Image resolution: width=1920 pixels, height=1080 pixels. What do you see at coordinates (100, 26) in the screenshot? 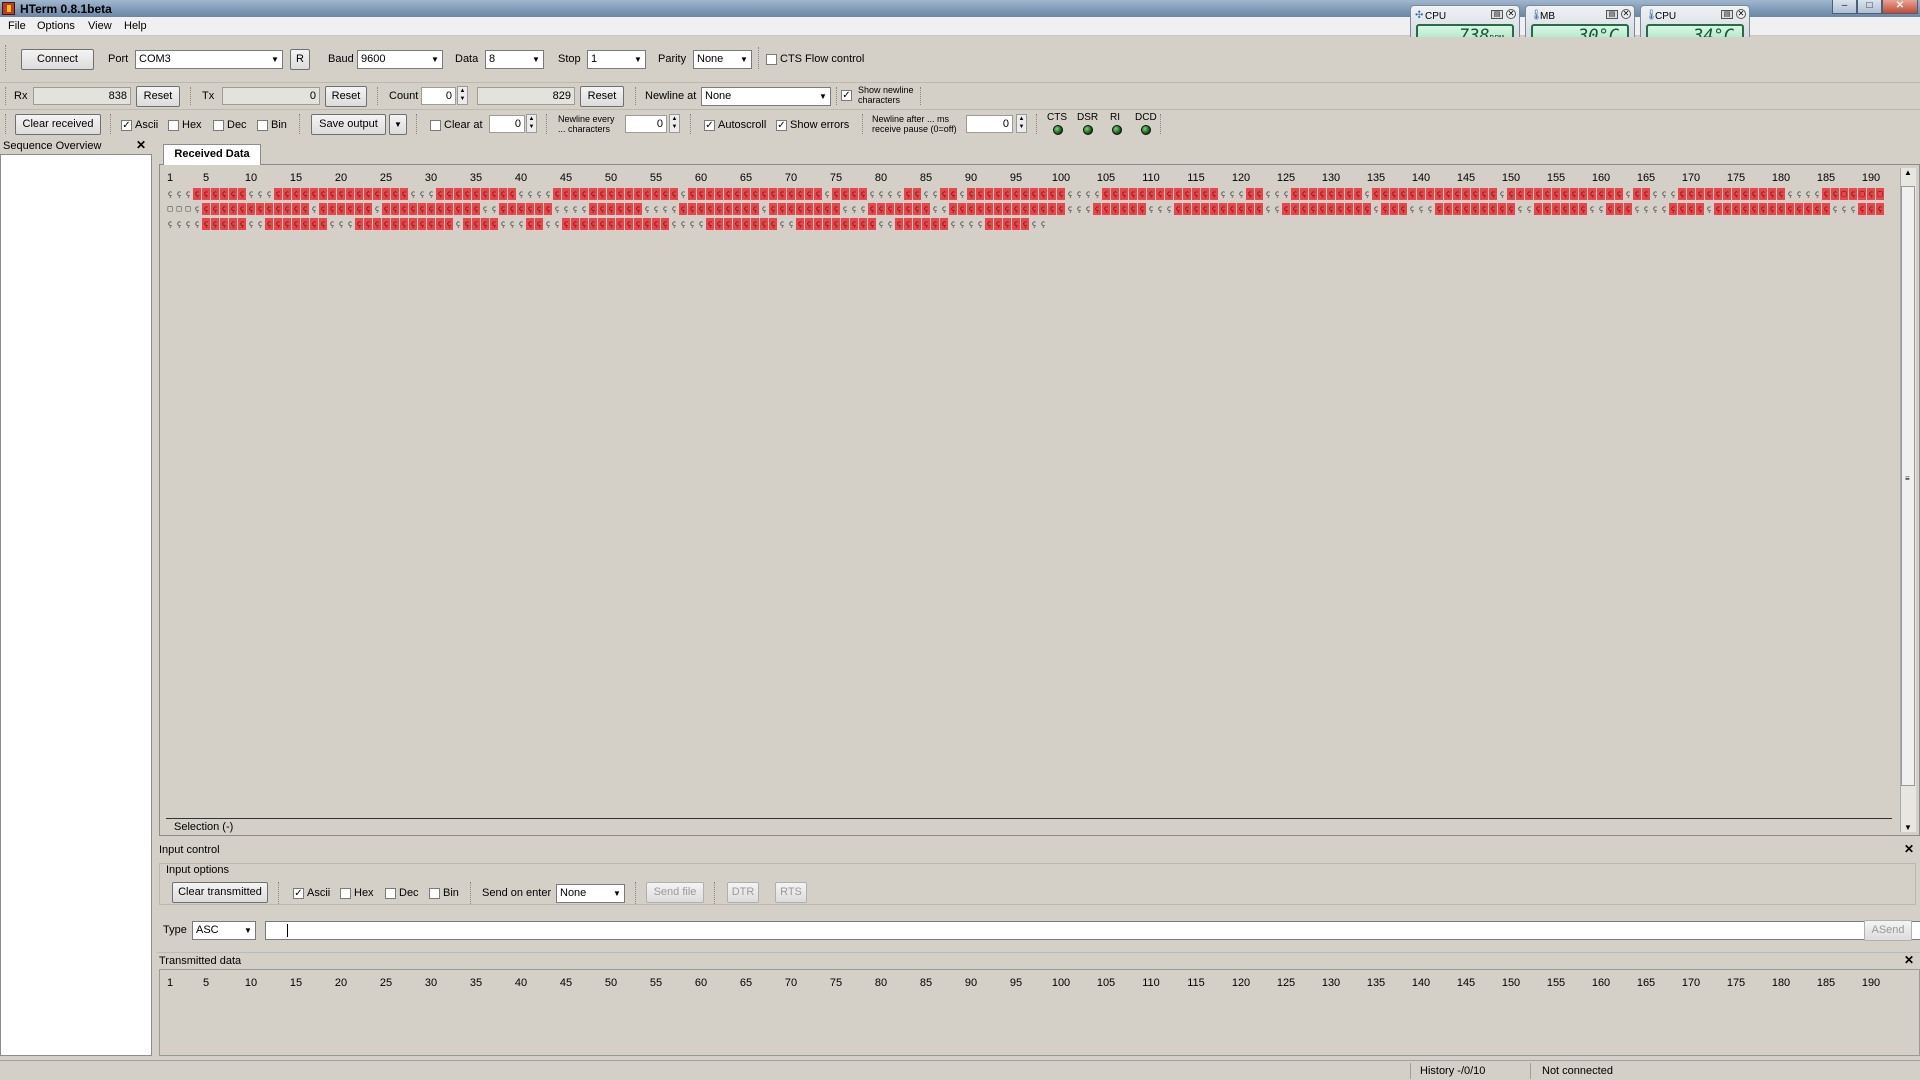
I see `menu-view: View` at bounding box center [100, 26].